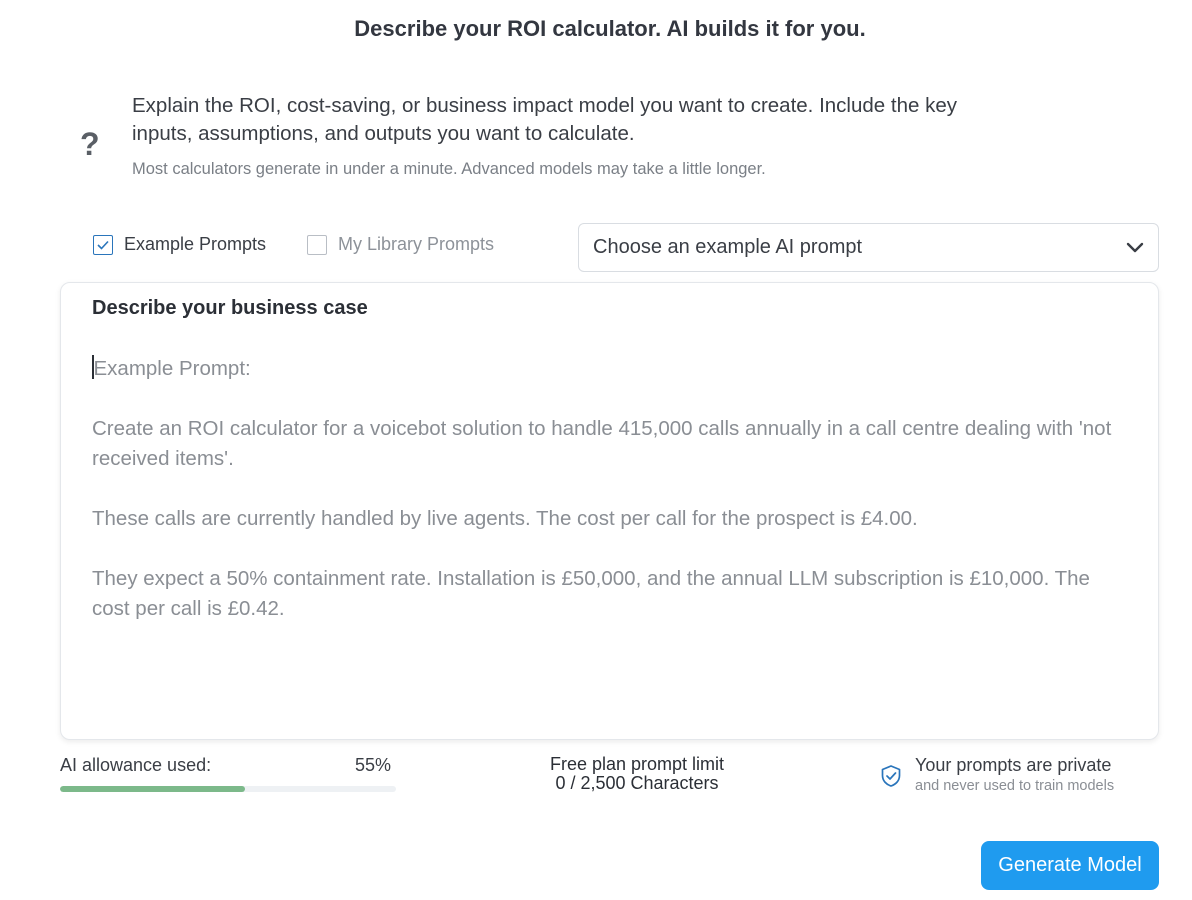 The height and width of the screenshot is (900, 1192). I want to click on allowance-value: 55%, so click(373, 765).